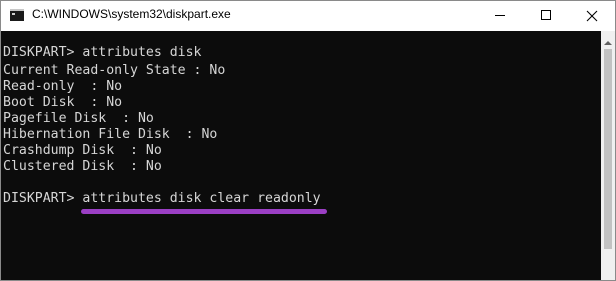 This screenshot has height=281, width=616. I want to click on maximize-icon, so click(546, 15).